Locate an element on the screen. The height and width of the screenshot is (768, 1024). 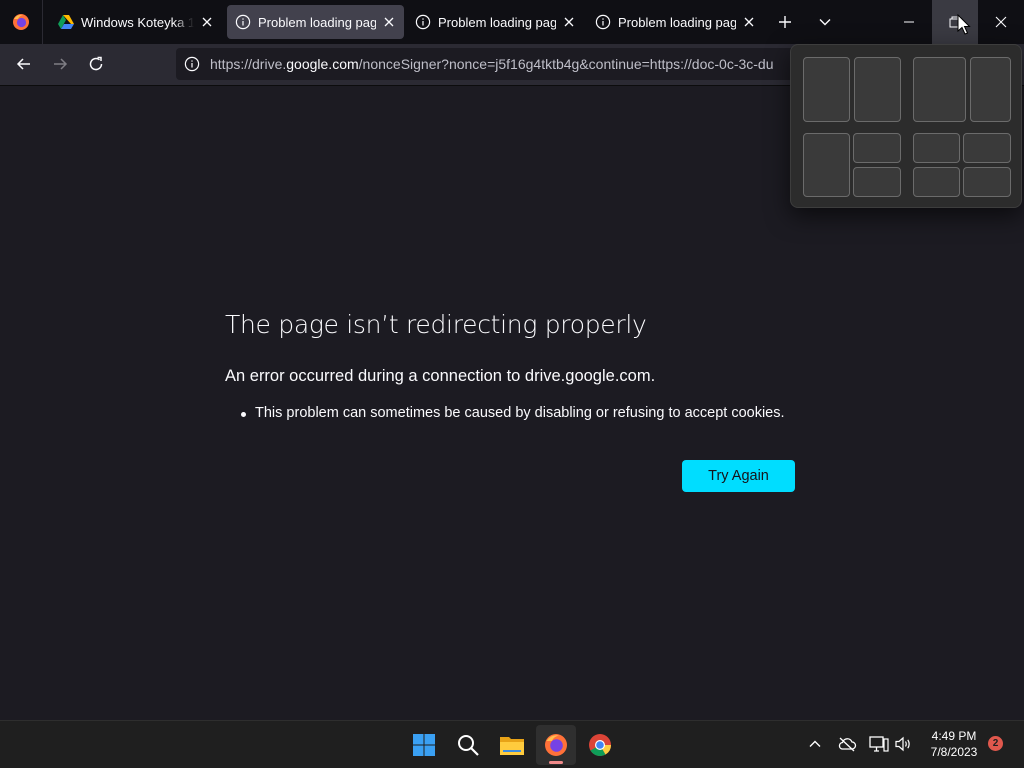
clock-date: 7/8/2023 is located at coordinates (954, 752).